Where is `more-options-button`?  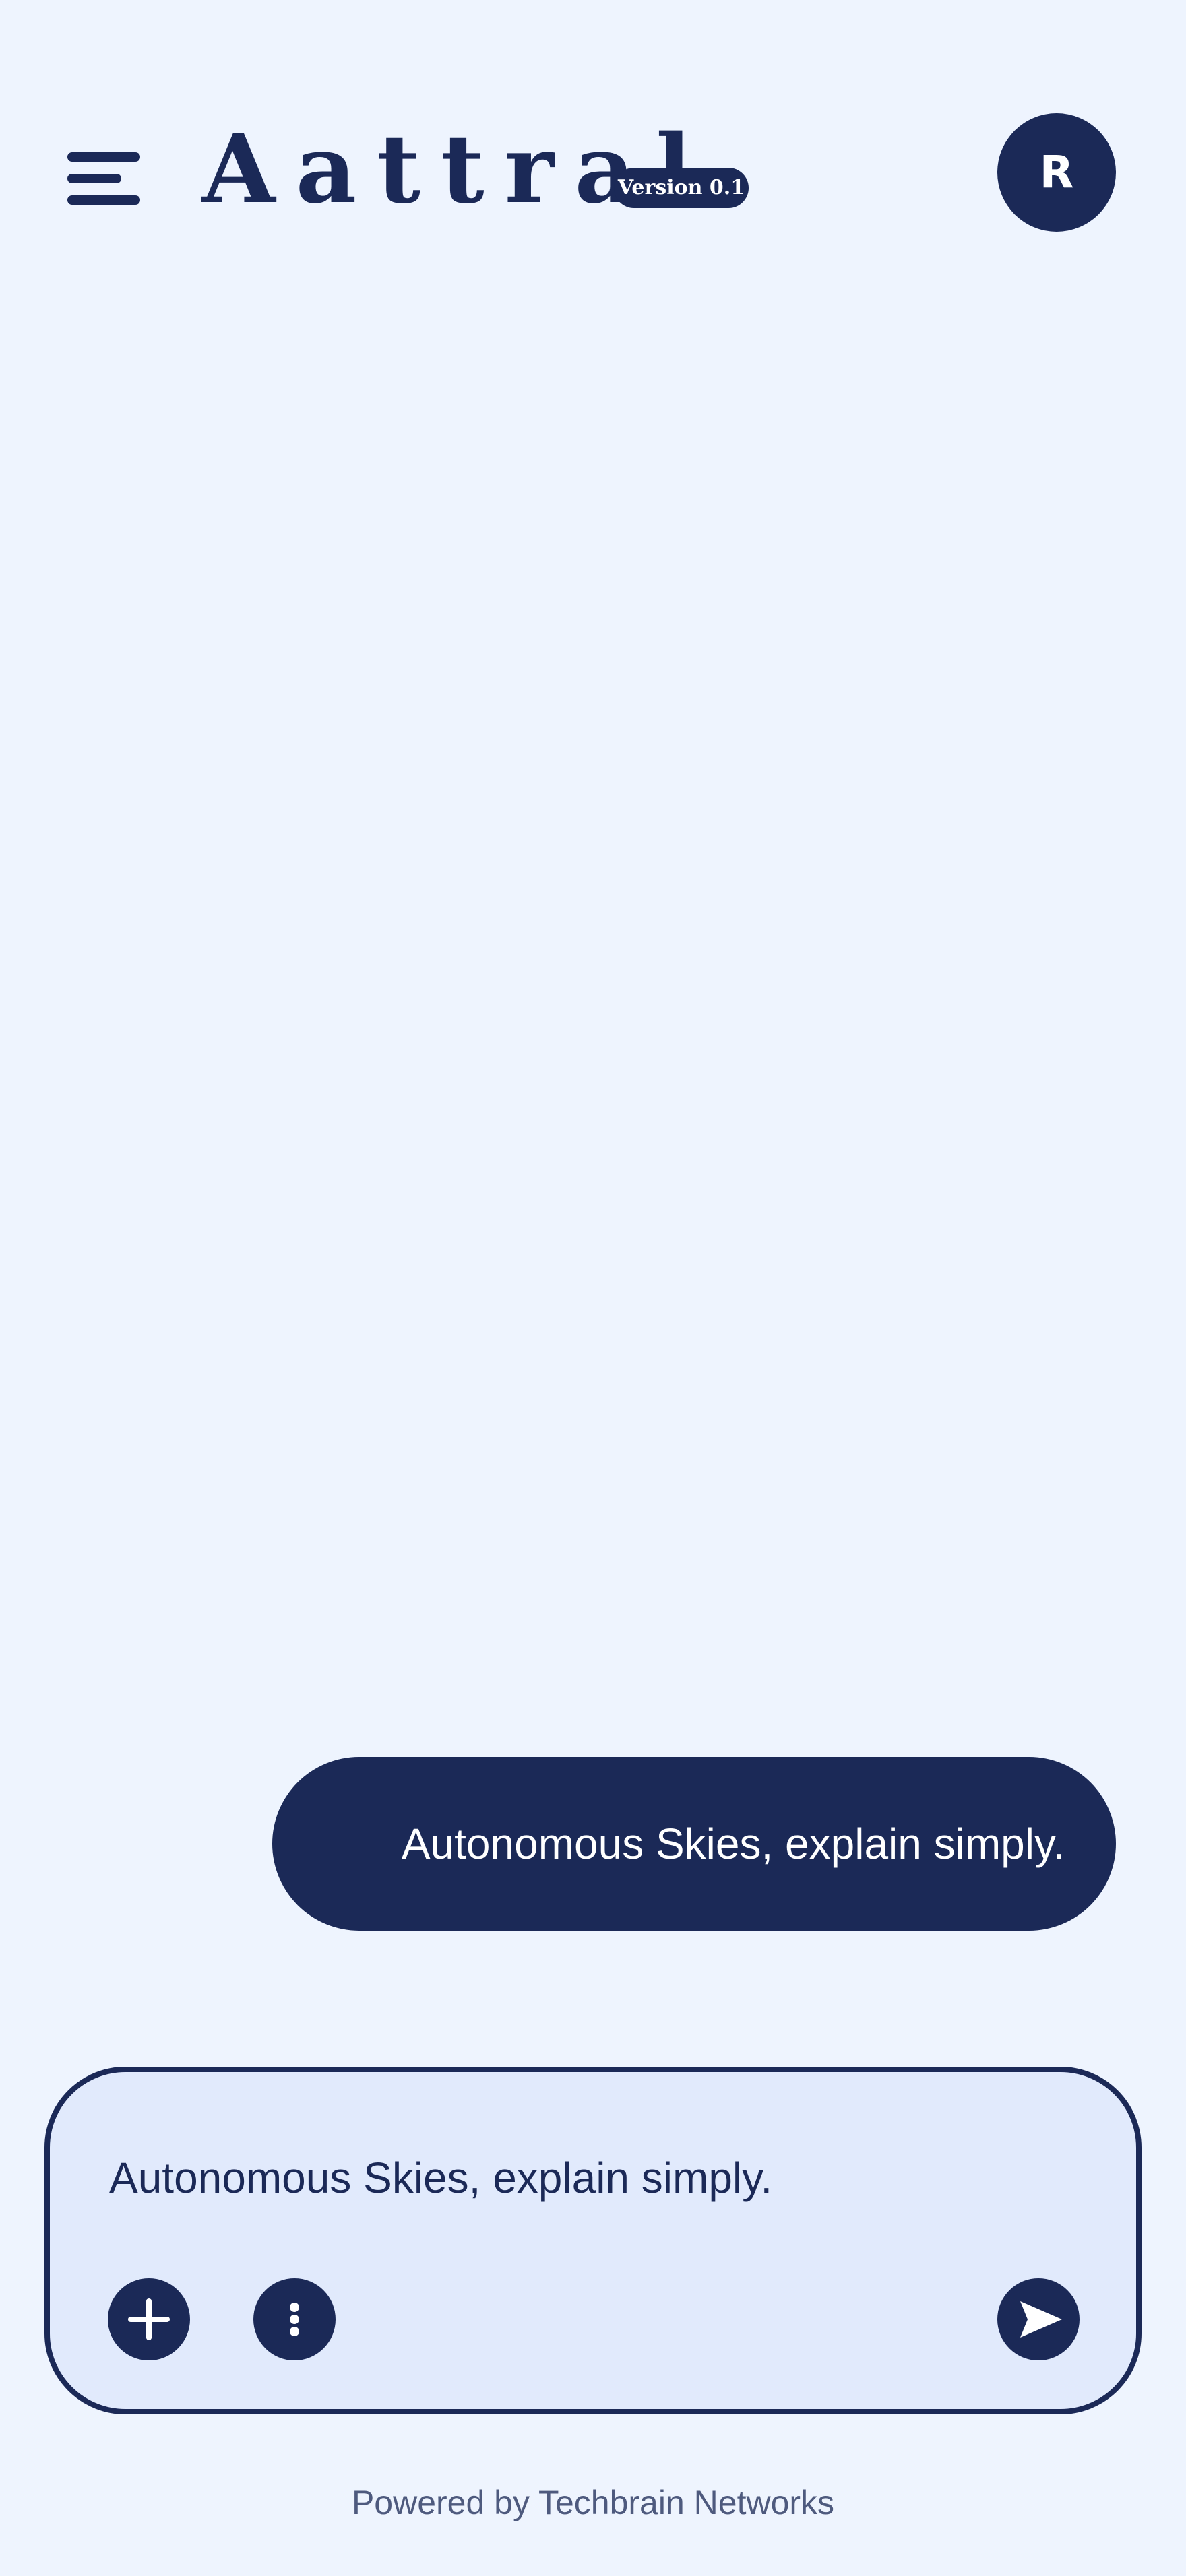
more-options-button is located at coordinates (294, 2319).